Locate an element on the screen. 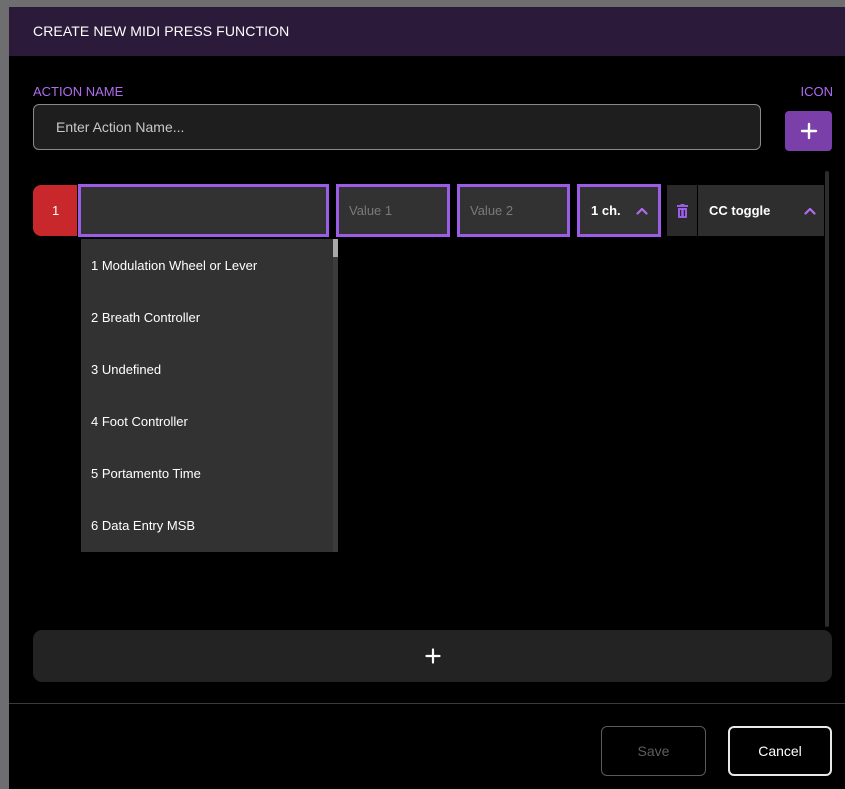 Image resolution: width=845 pixels, height=789 pixels. action-name-input is located at coordinates (397, 127).